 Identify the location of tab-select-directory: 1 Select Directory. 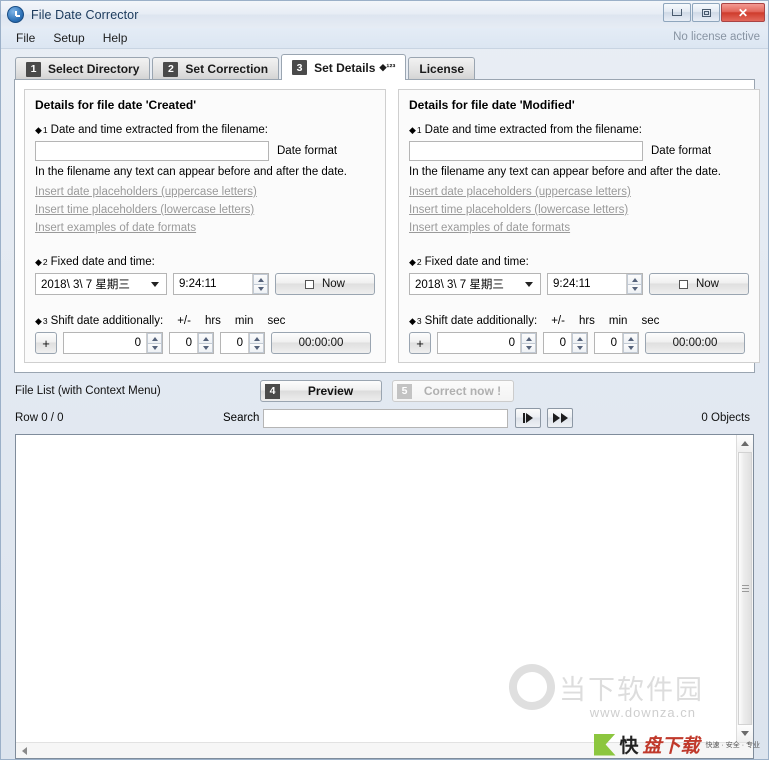
(83, 68).